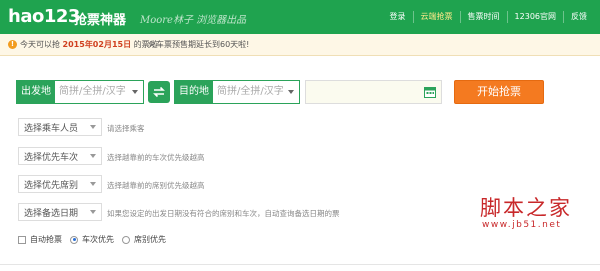  I want to click on alt-dates-hint: 如果您设定的出发日期没有符合的席别和车次，自动查询备选日期的票, so click(223, 213).